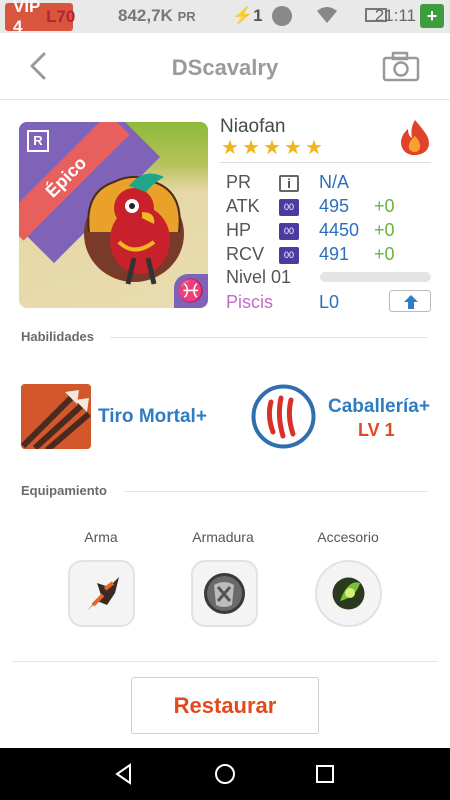 The height and width of the screenshot is (800, 450). I want to click on status-bar: VIP 4 L70 842,7K PR ⚡1 21:11 +, so click(225, 18).